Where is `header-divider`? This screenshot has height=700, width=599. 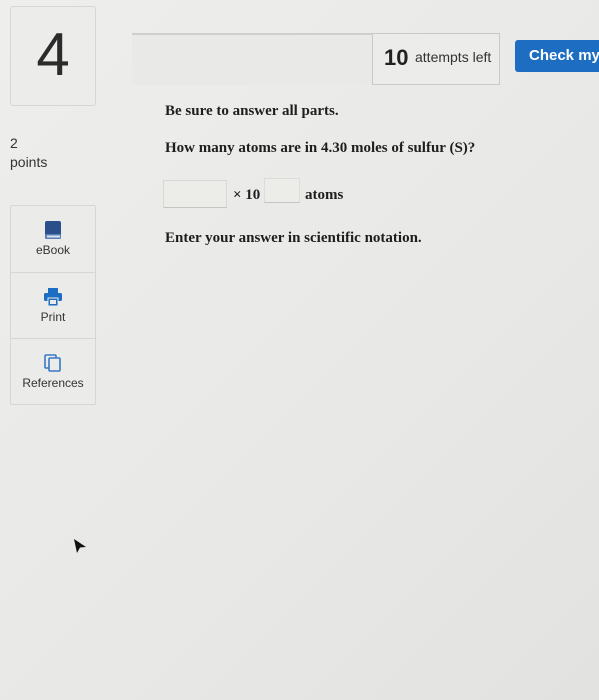 header-divider is located at coordinates (252, 34).